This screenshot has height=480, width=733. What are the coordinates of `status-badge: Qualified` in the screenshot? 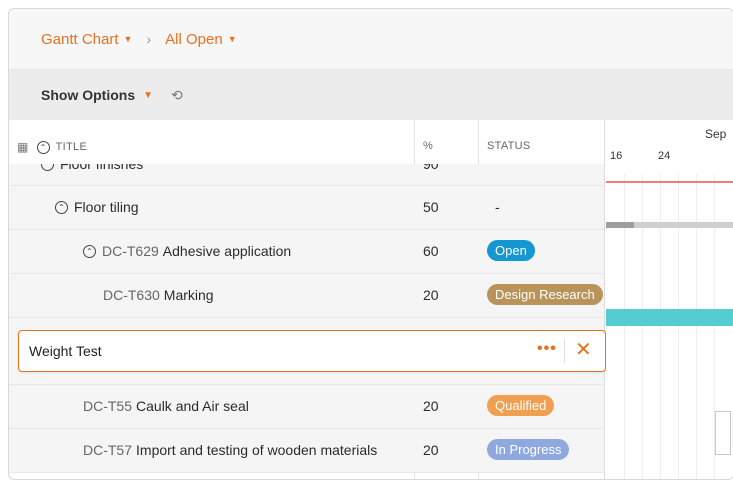 It's located at (521, 405).